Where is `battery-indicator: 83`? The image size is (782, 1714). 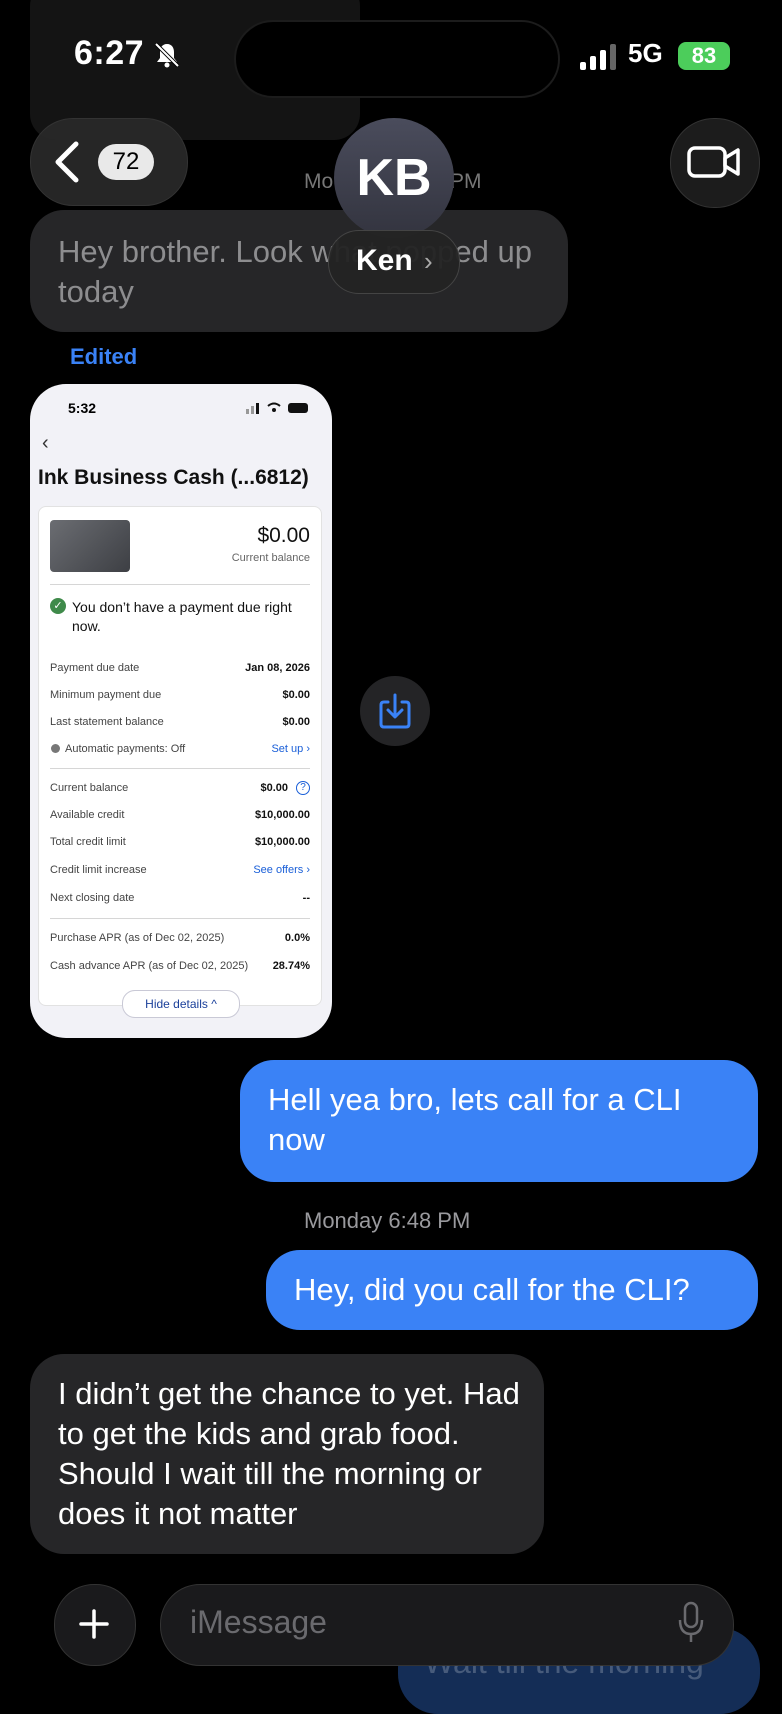
battery-indicator: 83 is located at coordinates (704, 56).